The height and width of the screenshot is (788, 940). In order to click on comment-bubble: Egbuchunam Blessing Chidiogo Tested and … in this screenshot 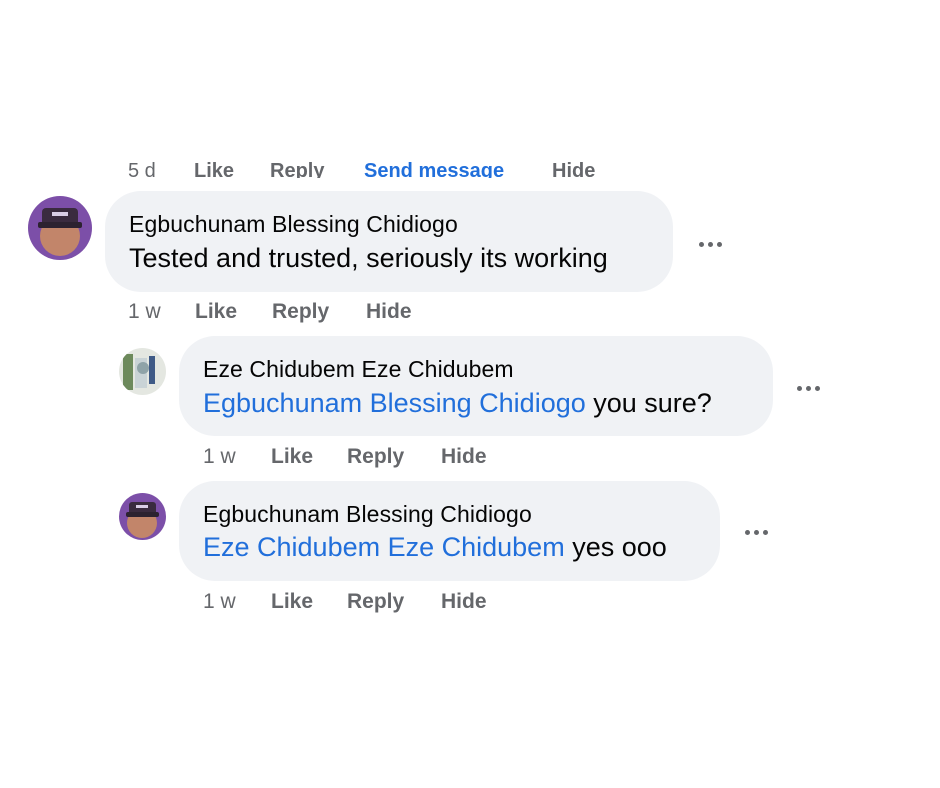, I will do `click(389, 241)`.